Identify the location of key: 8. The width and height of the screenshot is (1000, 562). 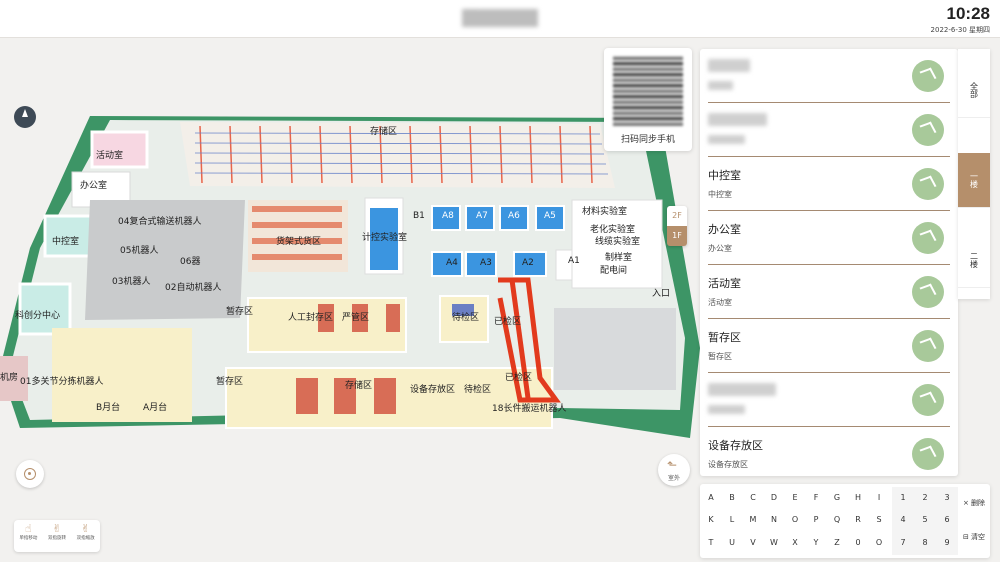
(925, 543).